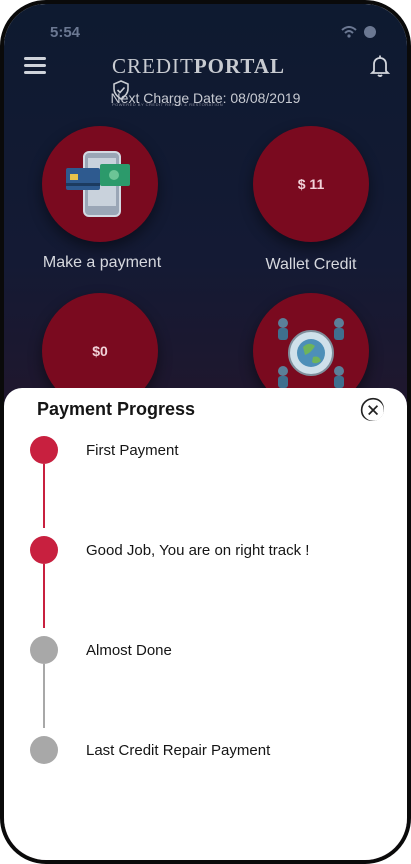 The width and height of the screenshot is (411, 864). Describe the element at coordinates (100, 351) in the screenshot. I see `balance-value: $0` at that location.